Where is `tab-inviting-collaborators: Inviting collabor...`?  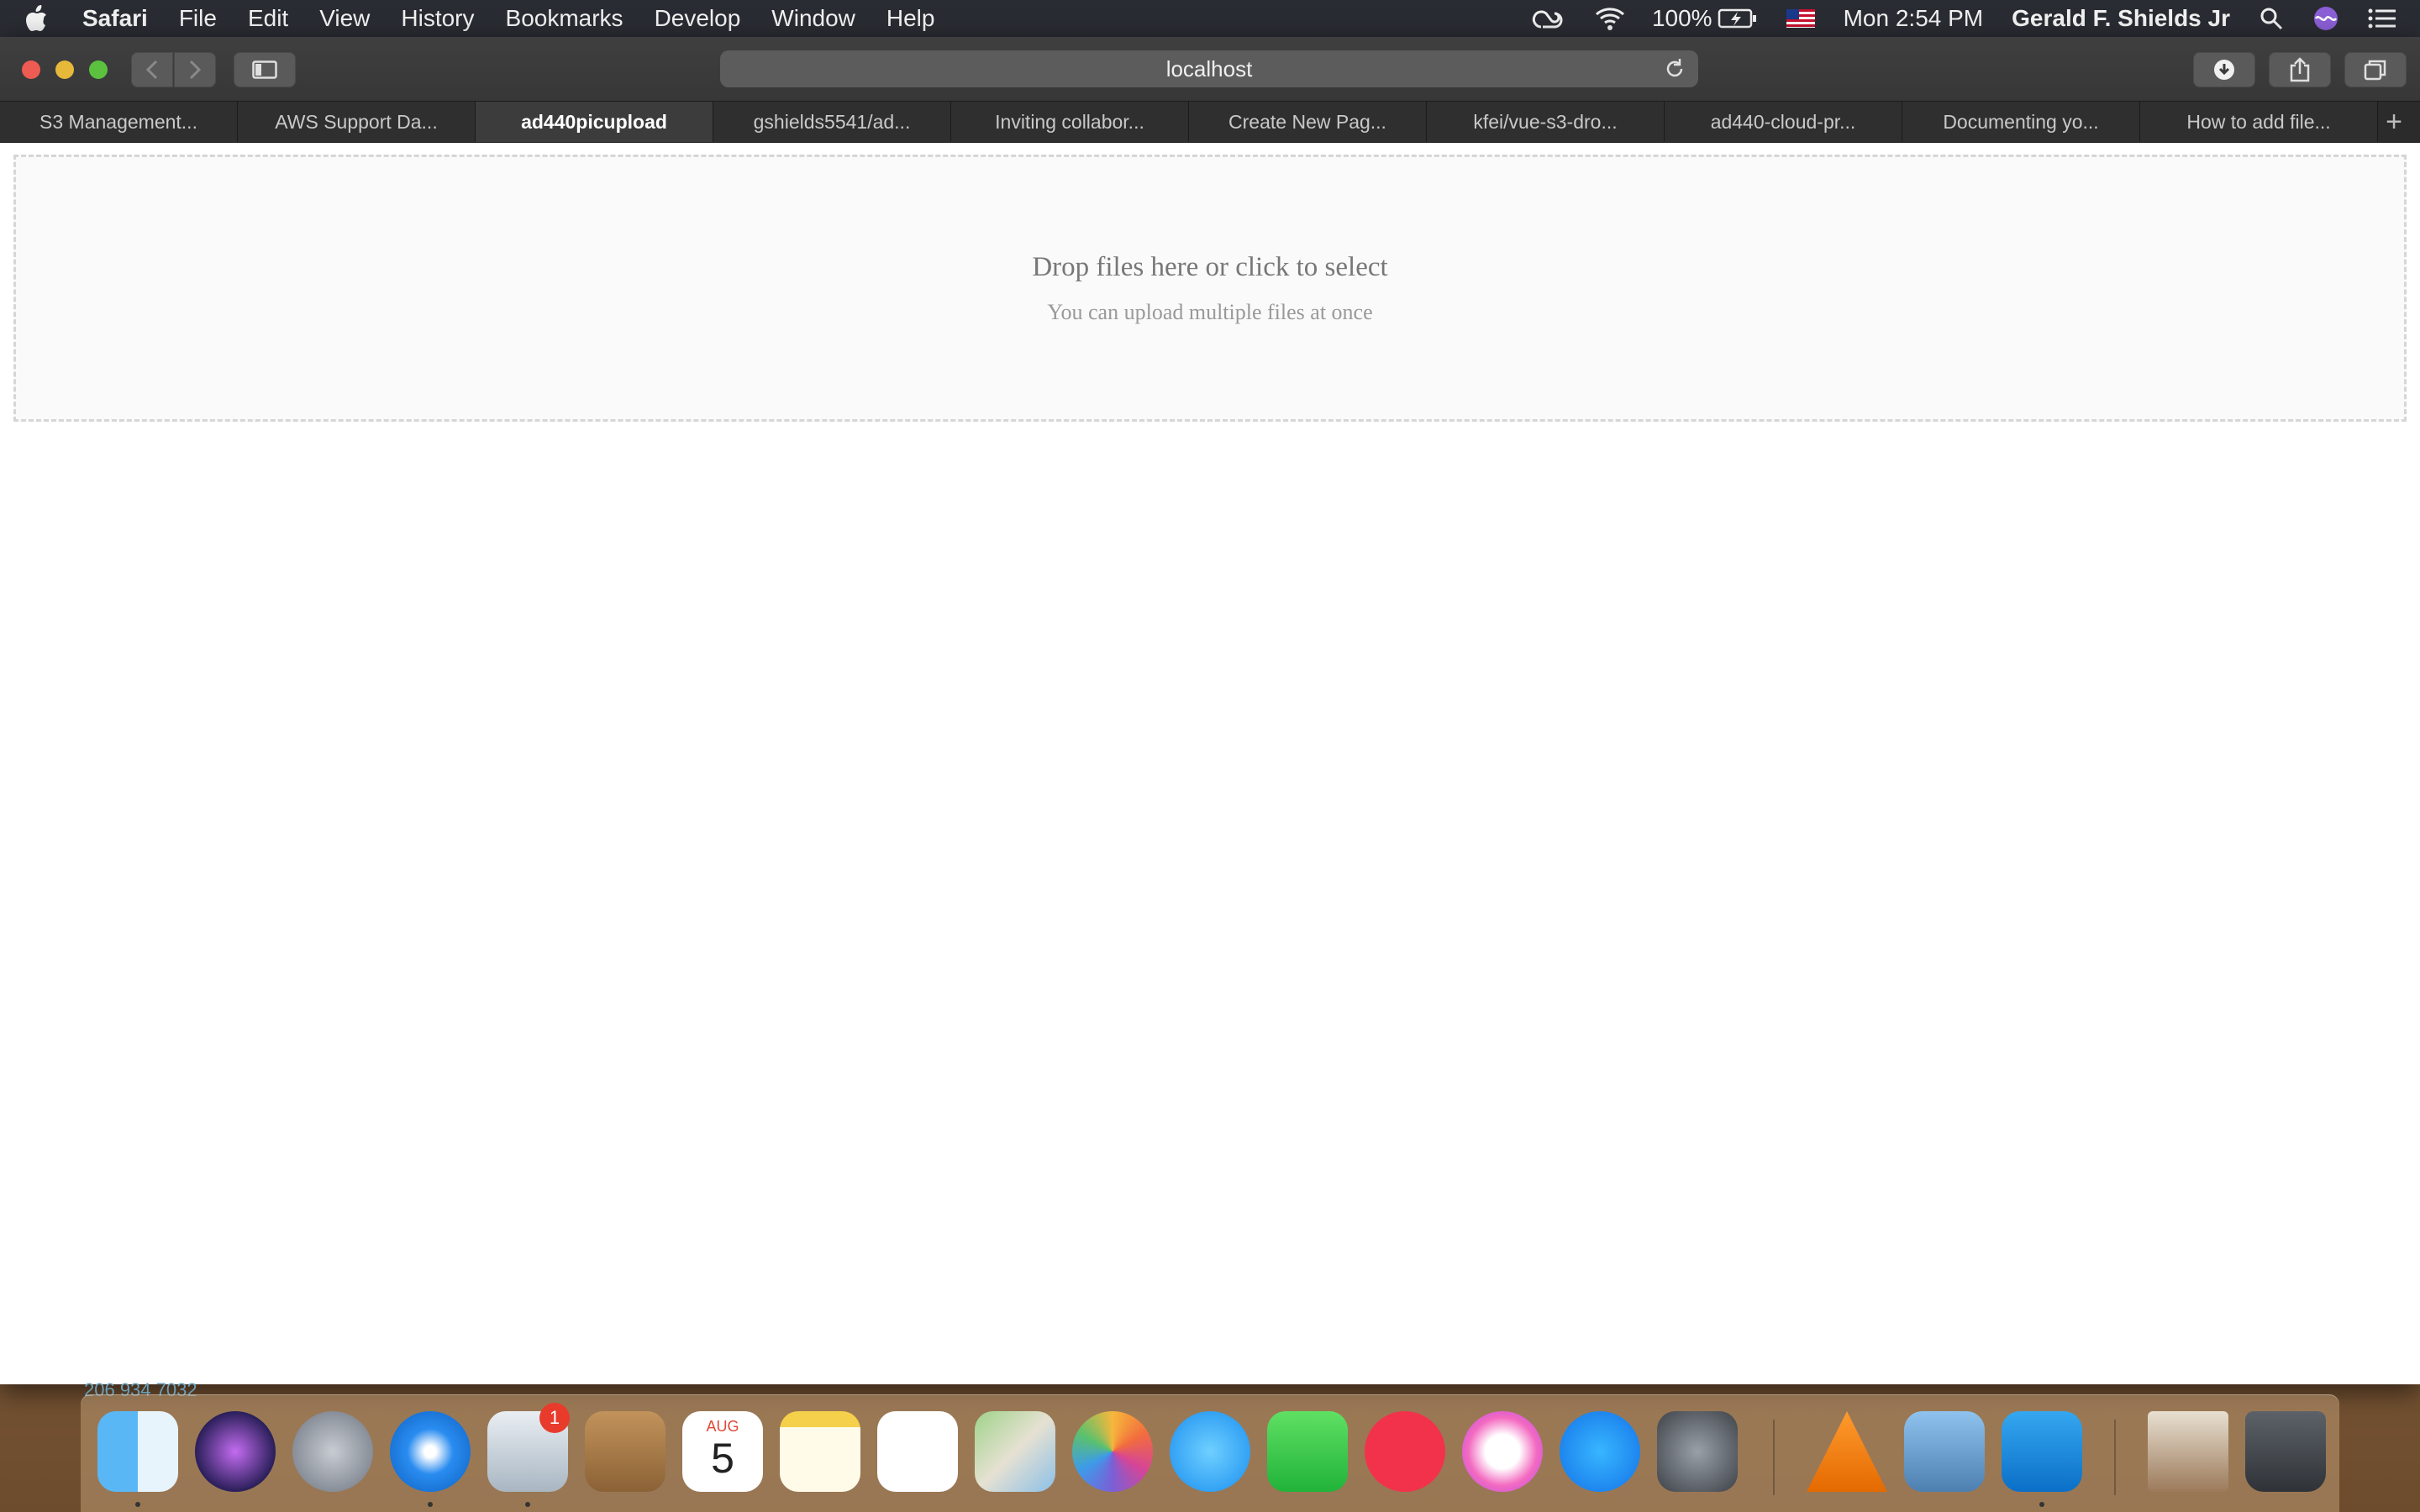
tab-inviting-collaborators: Inviting collabor... is located at coordinates (1070, 122).